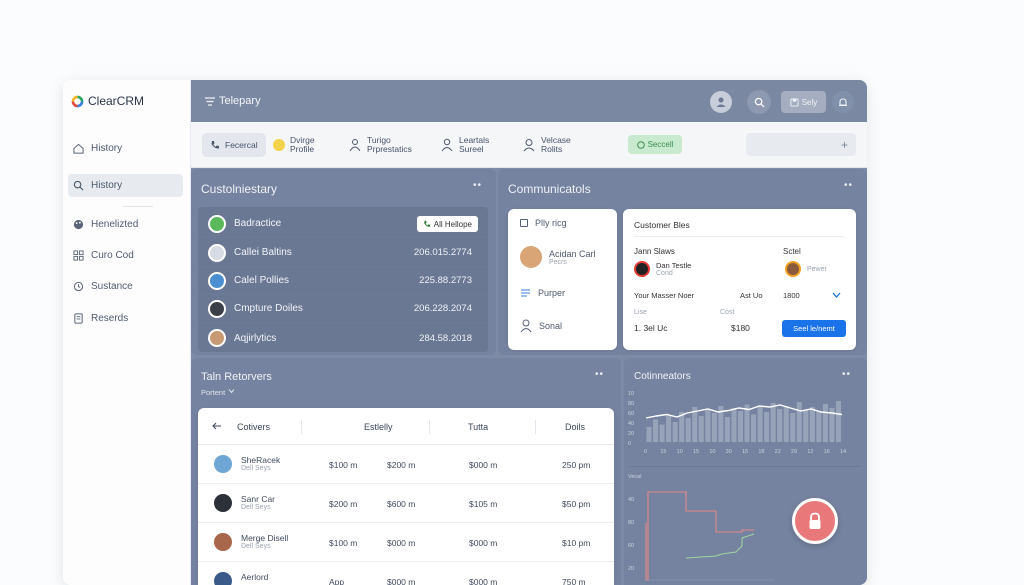  What do you see at coordinates (551, 145) in the screenshot?
I see `toolbar-item-velcase: Velcase Rolits` at bounding box center [551, 145].